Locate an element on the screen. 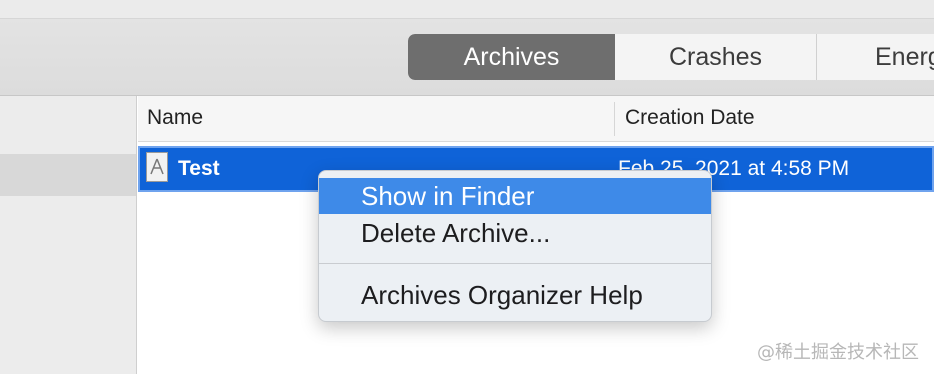  category-segmented-control: Archives Crashes Energ is located at coordinates (671, 57).